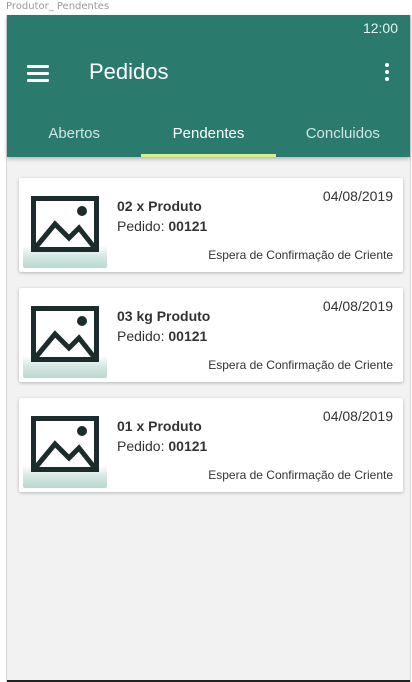  I want to click on product-name: 03 kg Produto, so click(164, 316).